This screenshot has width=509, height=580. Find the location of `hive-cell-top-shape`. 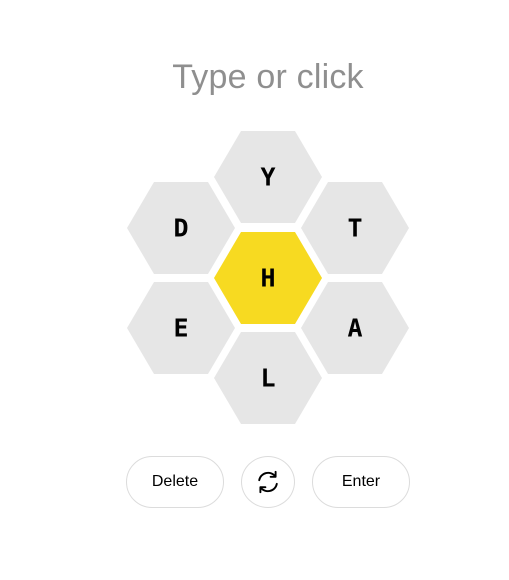

hive-cell-top-shape is located at coordinates (268, 177).